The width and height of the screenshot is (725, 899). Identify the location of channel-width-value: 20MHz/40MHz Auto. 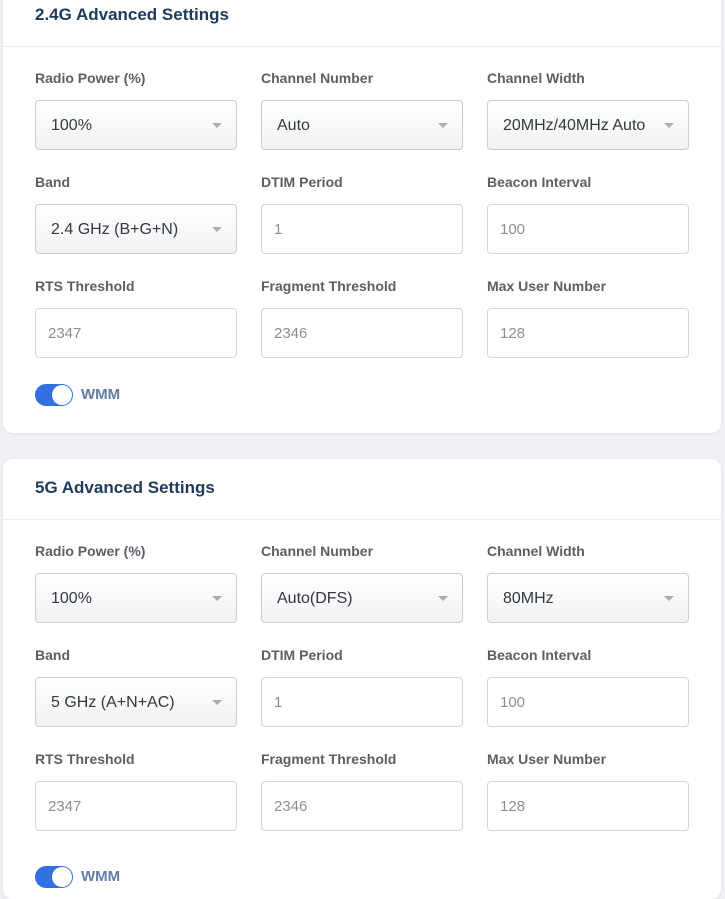
(574, 125).